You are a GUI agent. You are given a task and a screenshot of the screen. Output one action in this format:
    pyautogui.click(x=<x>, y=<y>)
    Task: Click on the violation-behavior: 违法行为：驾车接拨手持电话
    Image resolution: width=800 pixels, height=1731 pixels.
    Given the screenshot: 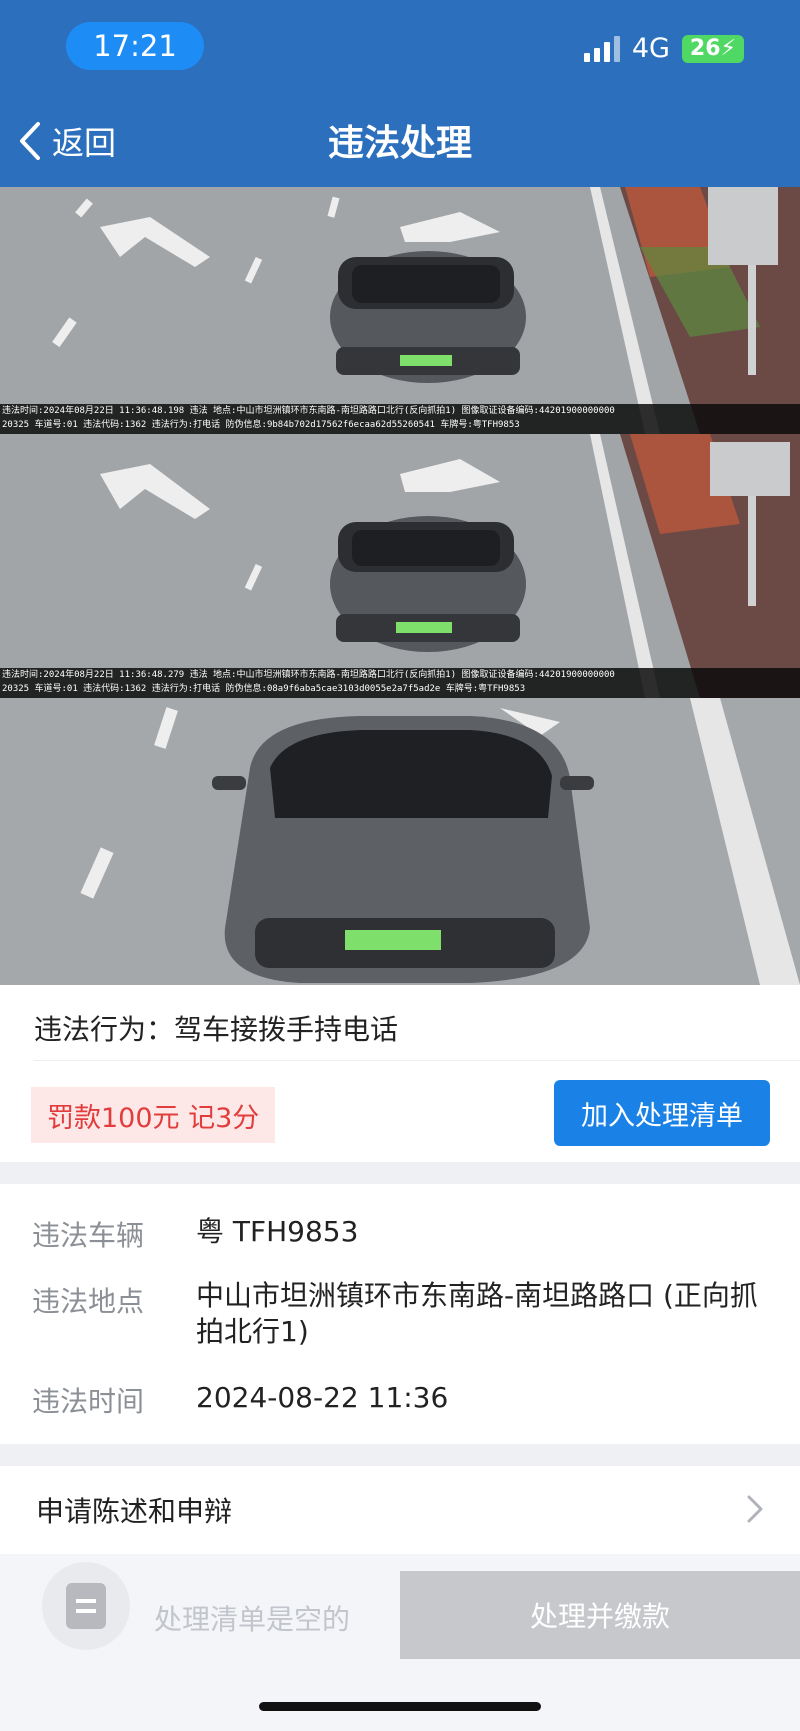 What is the action you would take?
    pyautogui.click(x=216, y=1029)
    